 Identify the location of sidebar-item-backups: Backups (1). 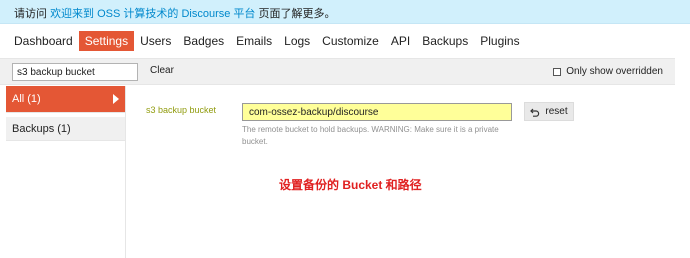
(65, 129).